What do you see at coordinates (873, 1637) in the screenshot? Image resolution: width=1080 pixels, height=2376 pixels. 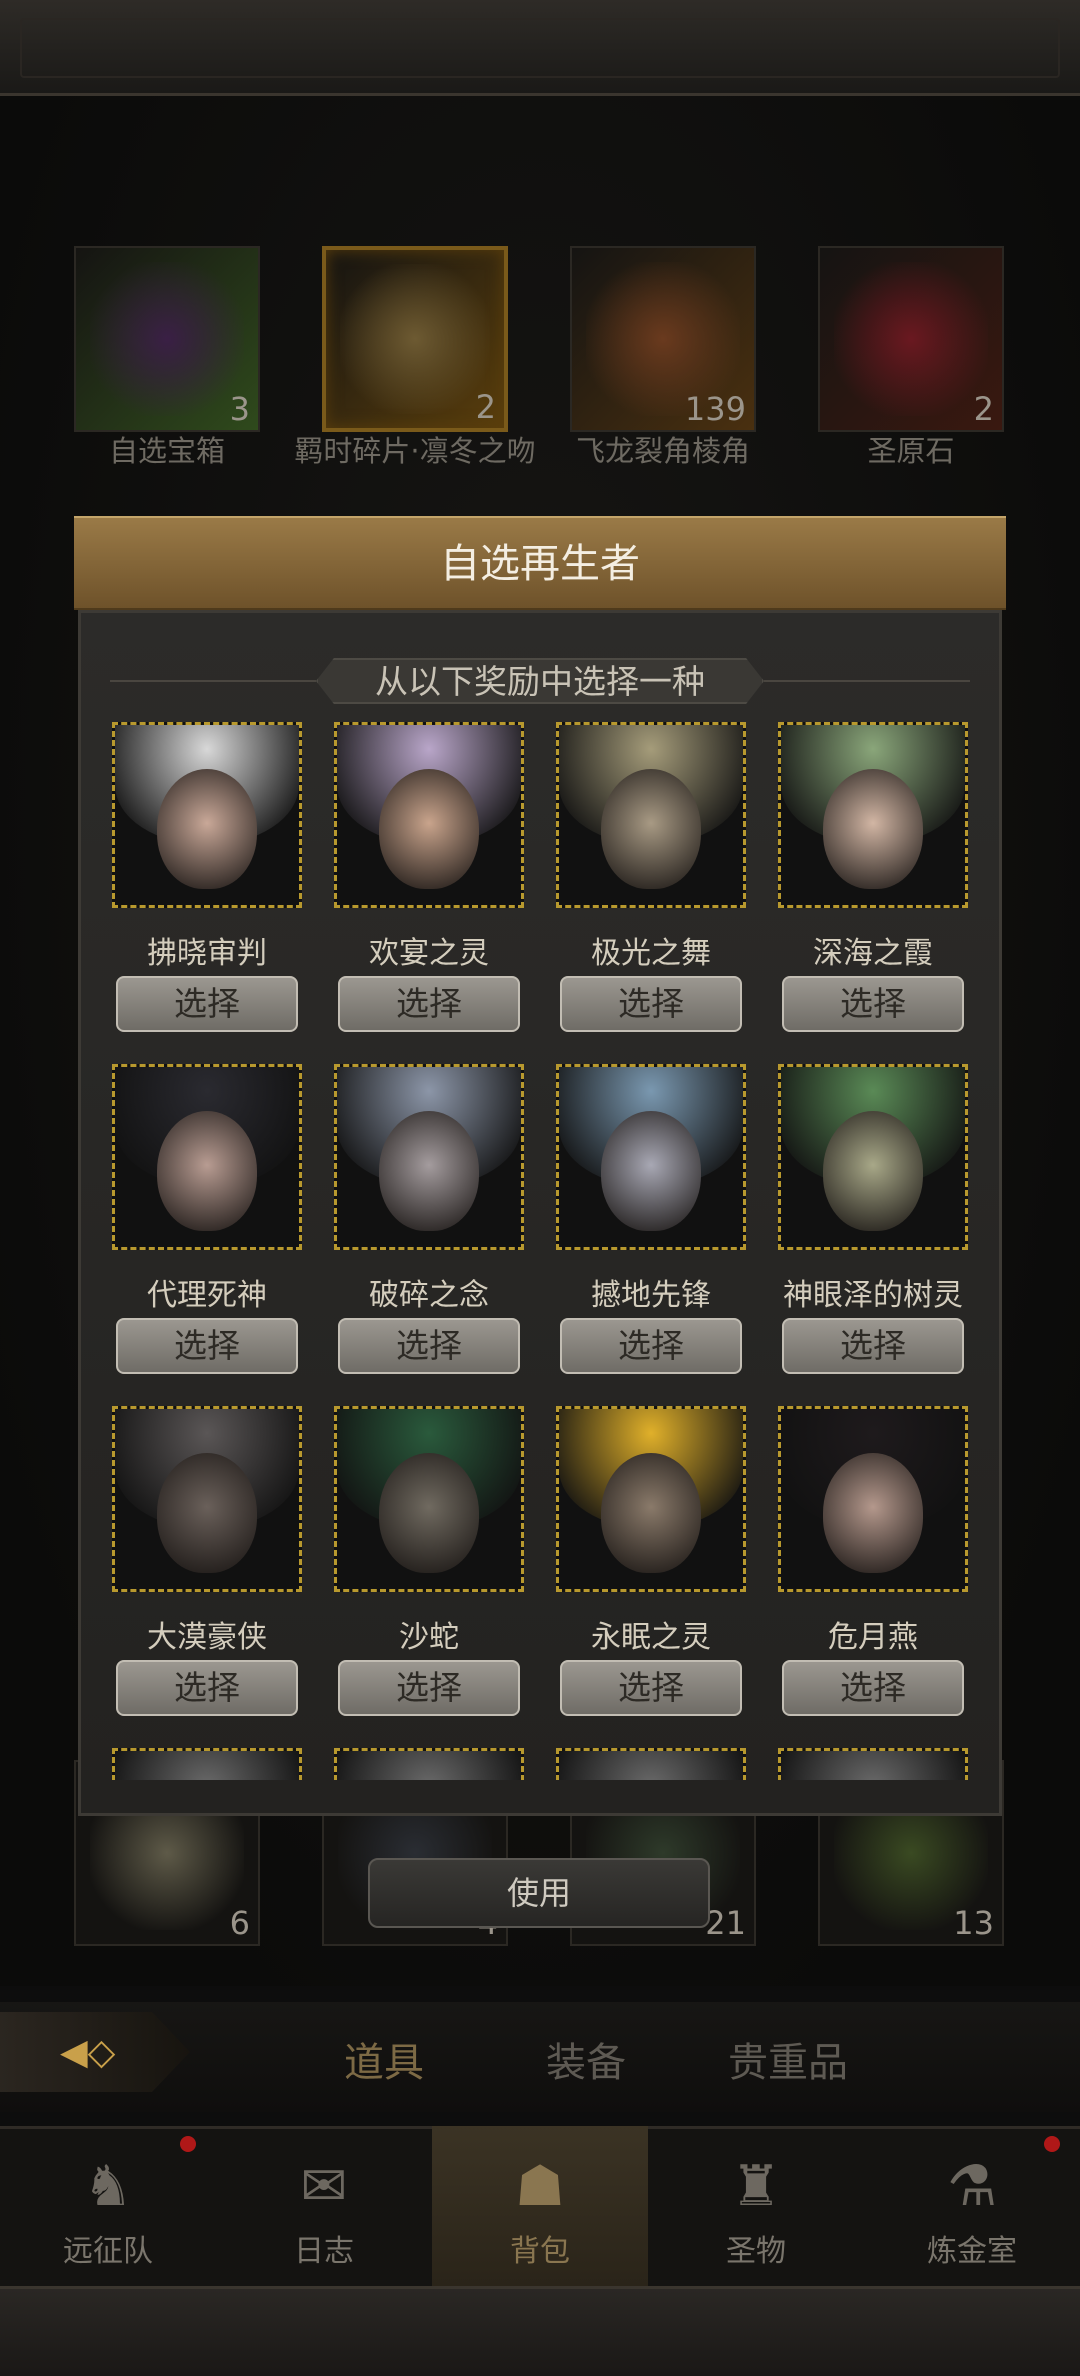 I see `hero-name: 危月燕` at bounding box center [873, 1637].